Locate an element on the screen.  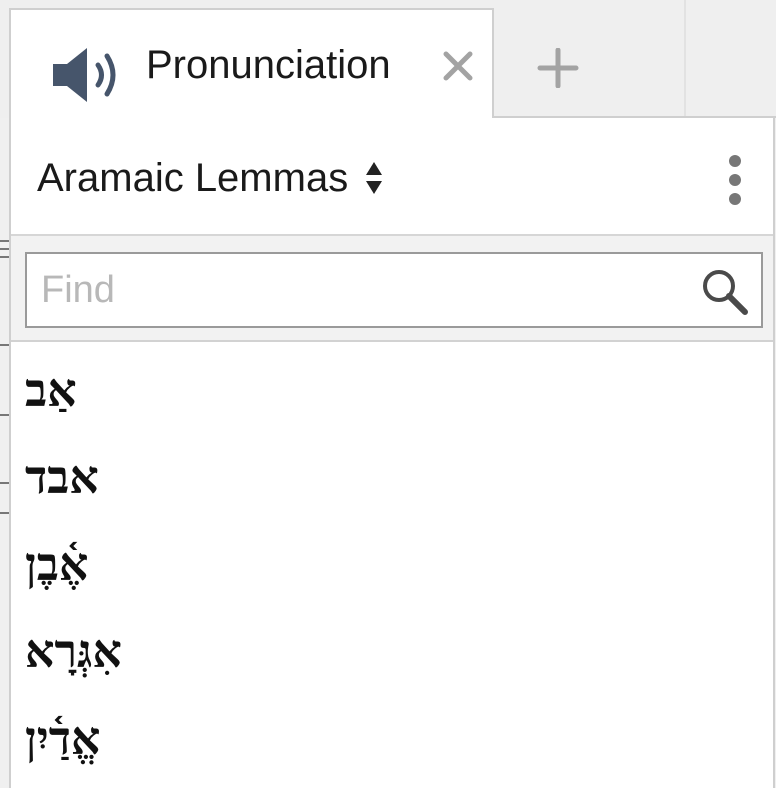
close-icon is located at coordinates (458, 66).